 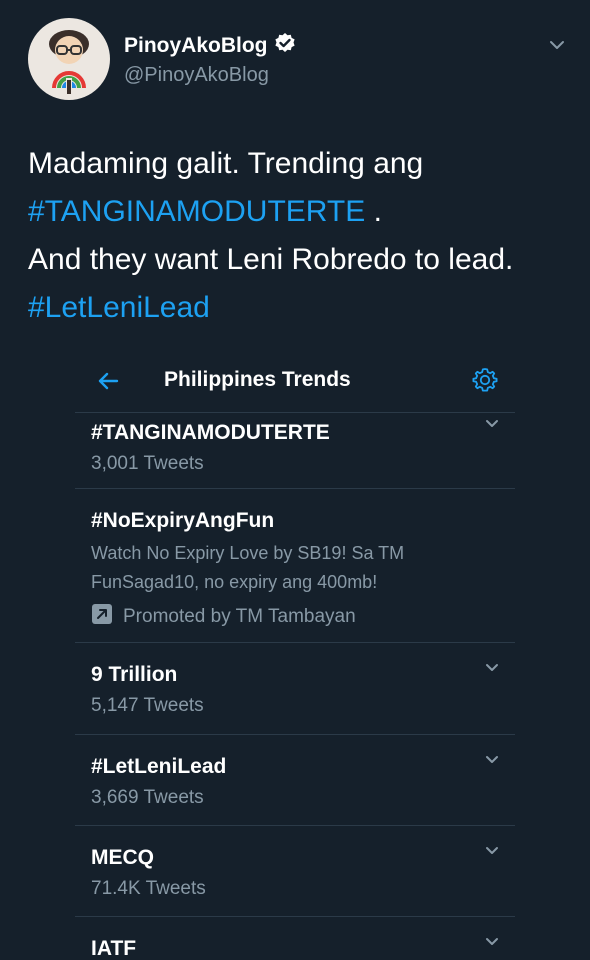 I want to click on gear-icon, so click(x=485, y=380).